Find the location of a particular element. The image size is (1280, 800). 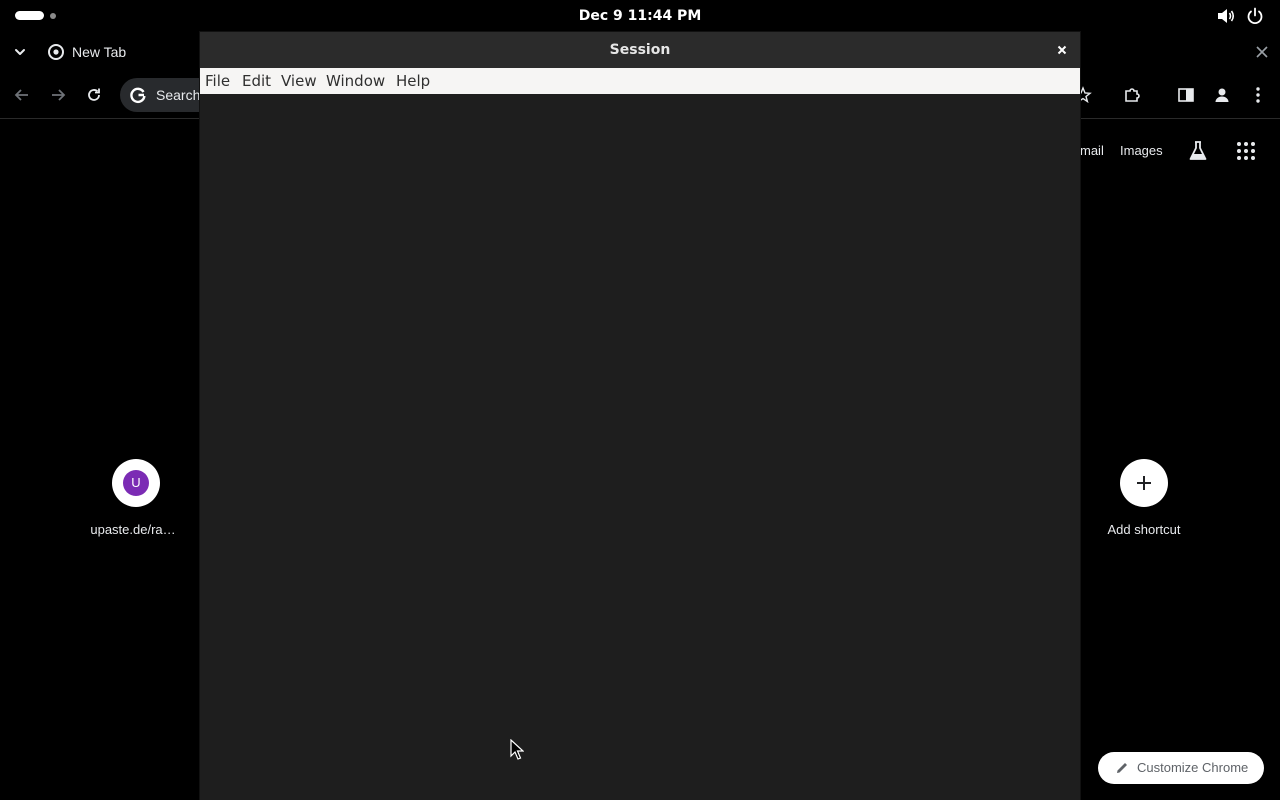

chrome-logo-icon is located at coordinates (56, 52).